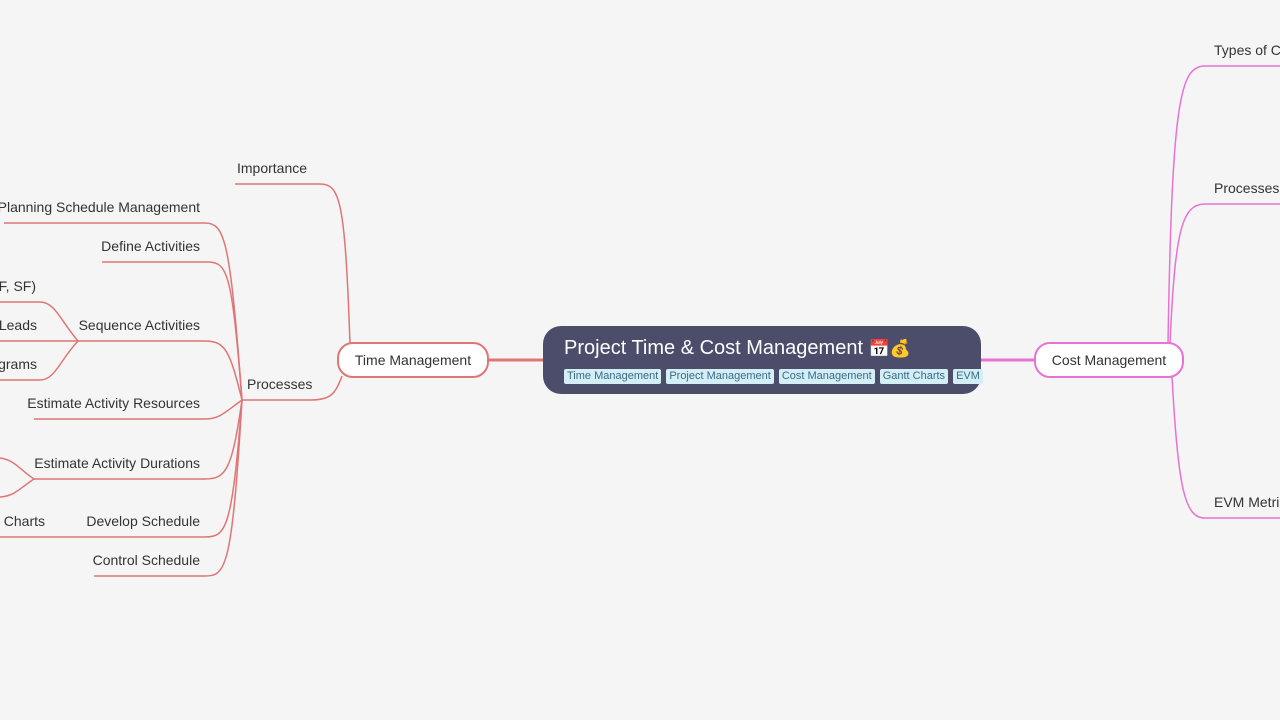  What do you see at coordinates (1246, 188) in the screenshot?
I see `node-cost-processes: Processes` at bounding box center [1246, 188].